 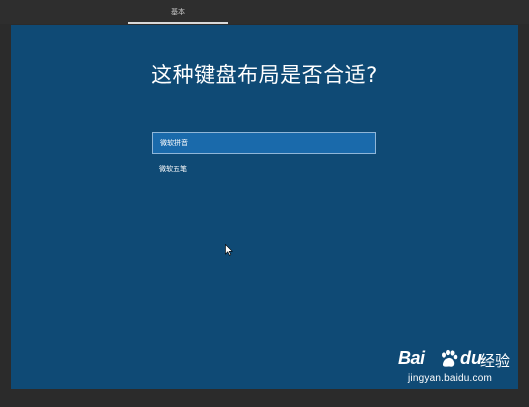 What do you see at coordinates (450, 378) in the screenshot?
I see `watermark-url: jingyan.baidu.com` at bounding box center [450, 378].